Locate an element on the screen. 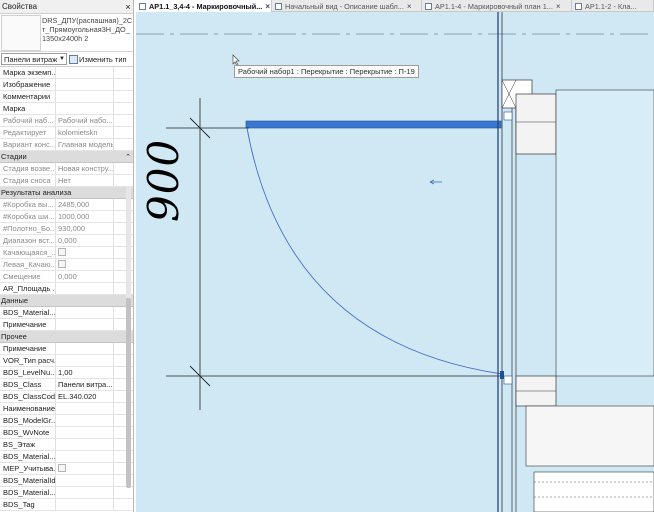  dimension-value: 900 is located at coordinates (163, 180).